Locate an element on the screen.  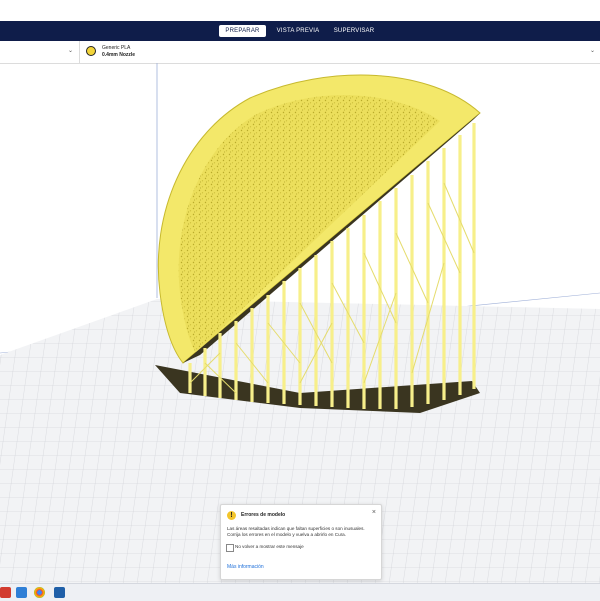
nozzle-size: 0.4mm Nozzle is located at coordinates (119, 55).